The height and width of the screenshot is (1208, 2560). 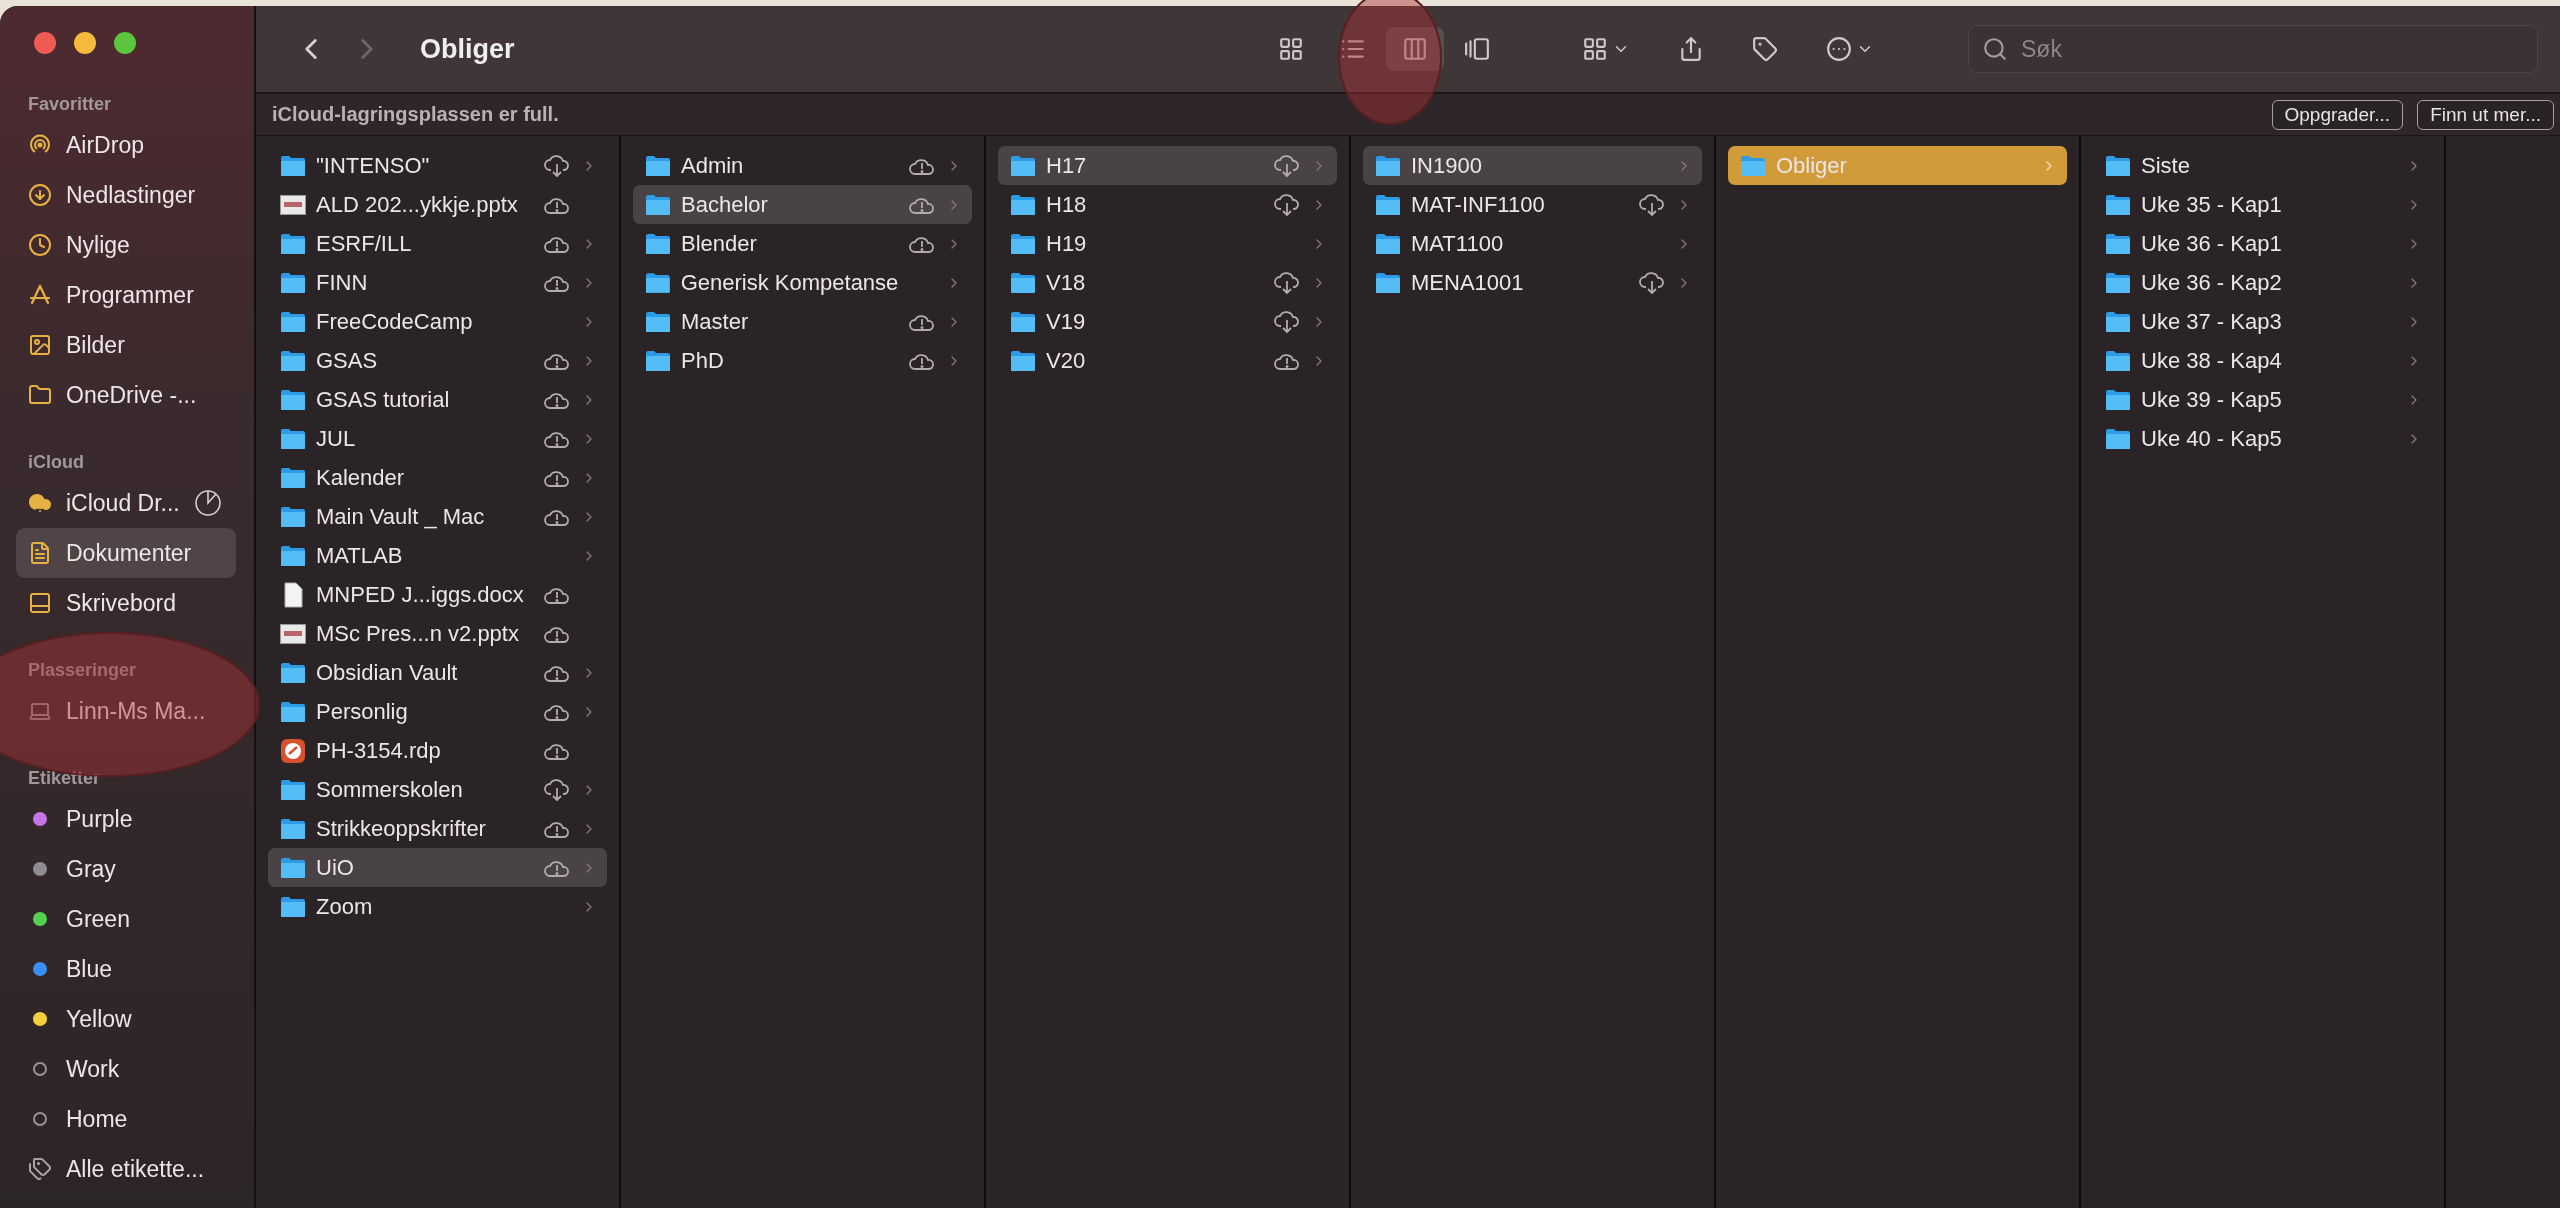 I want to click on file-row: MAT-INF1100, so click(x=1532, y=204).